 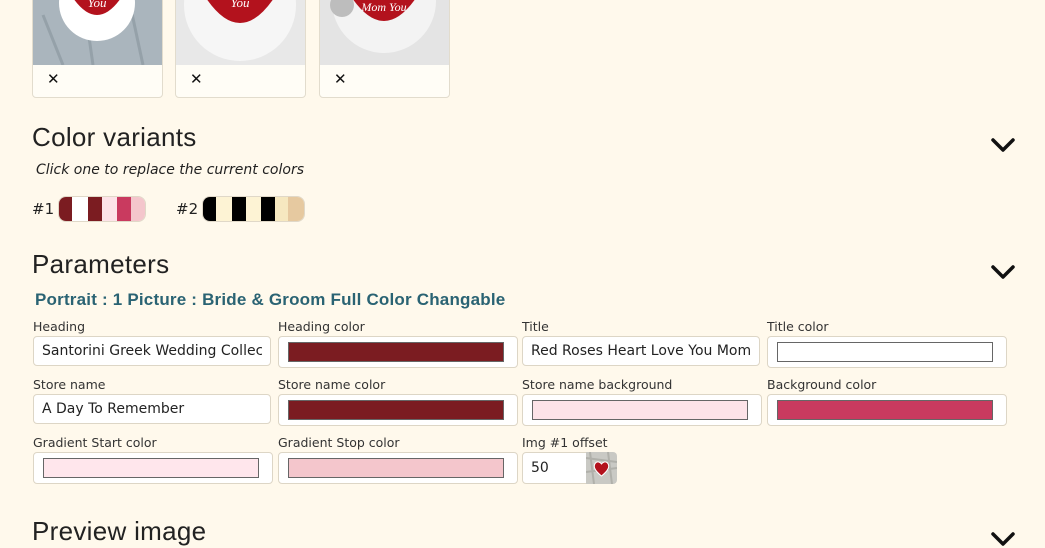 What do you see at coordinates (196, 79) in the screenshot?
I see `remove-thumbnail-2-button: ✕` at bounding box center [196, 79].